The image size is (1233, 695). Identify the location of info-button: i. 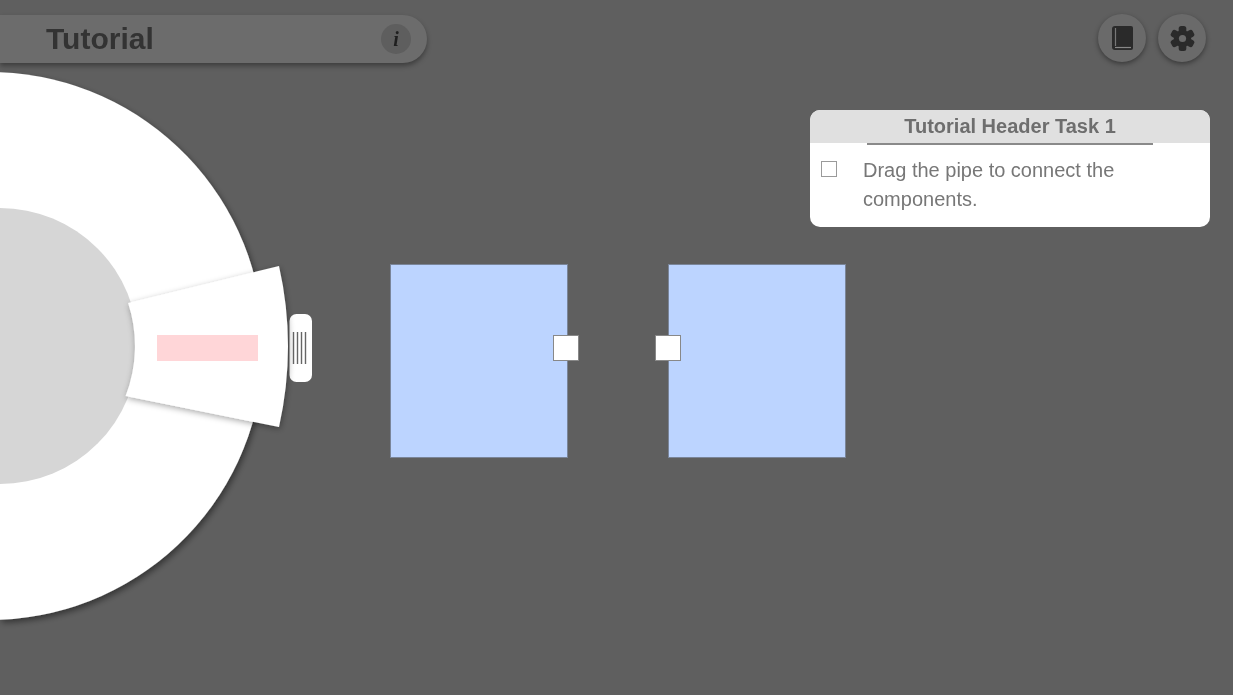
(396, 39).